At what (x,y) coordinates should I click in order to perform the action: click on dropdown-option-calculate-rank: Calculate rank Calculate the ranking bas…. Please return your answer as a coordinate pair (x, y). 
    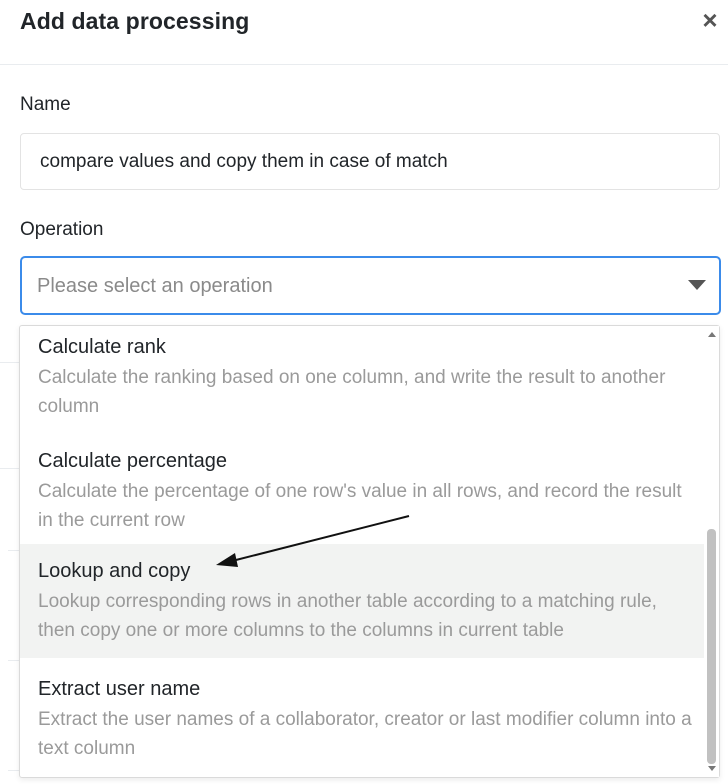
    Looking at the image, I should click on (362, 387).